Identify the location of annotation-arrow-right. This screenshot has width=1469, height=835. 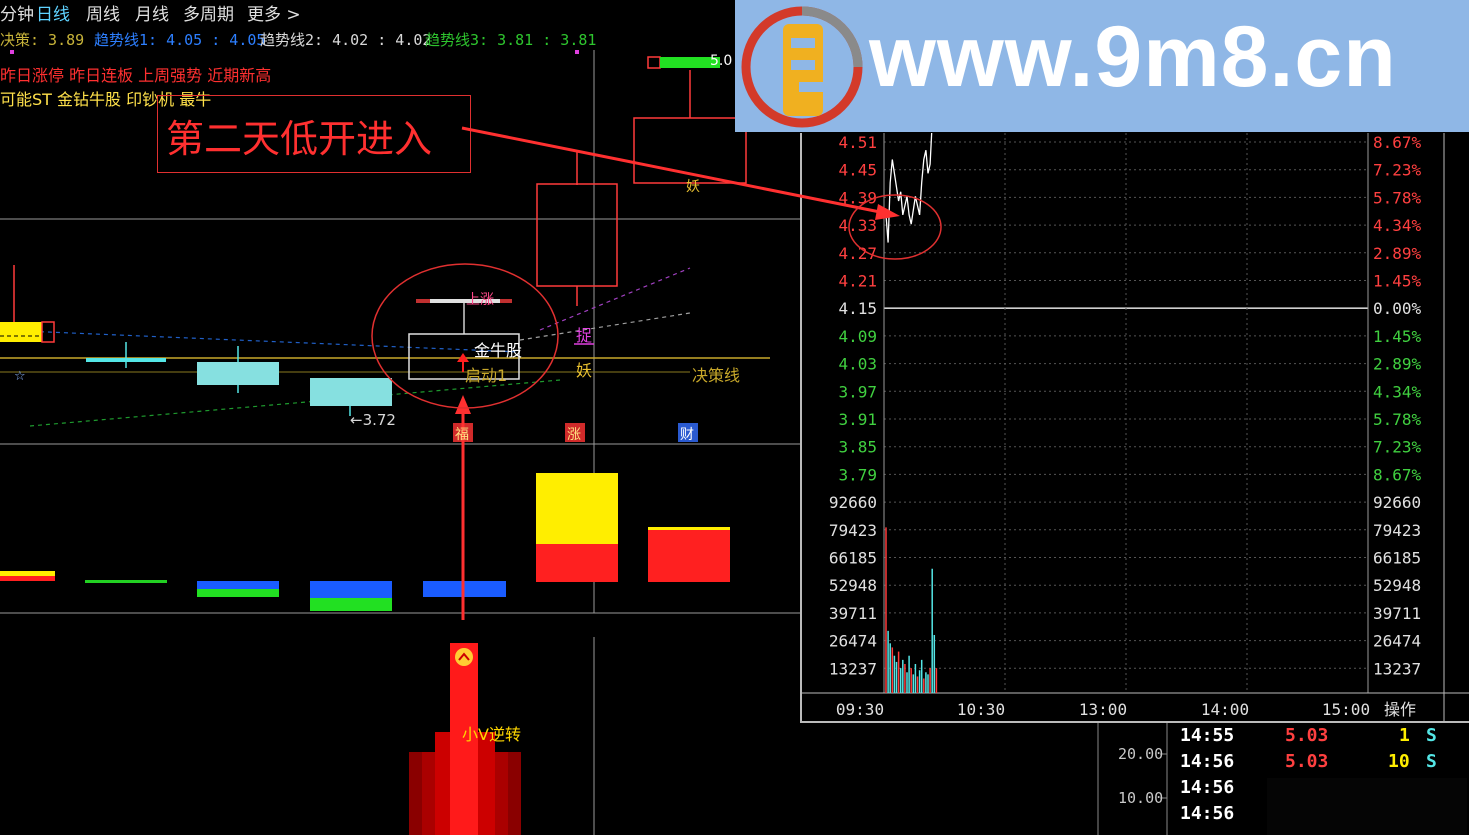
(671, 170).